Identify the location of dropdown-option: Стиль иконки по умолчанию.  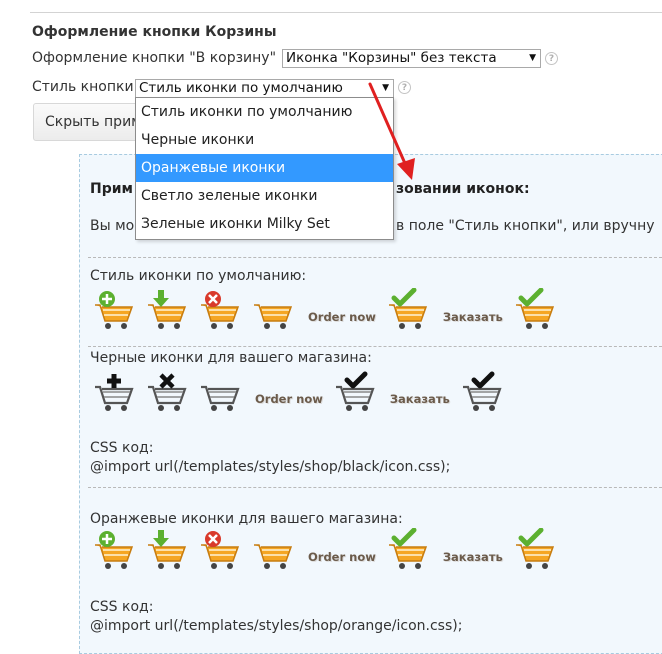
(264, 112).